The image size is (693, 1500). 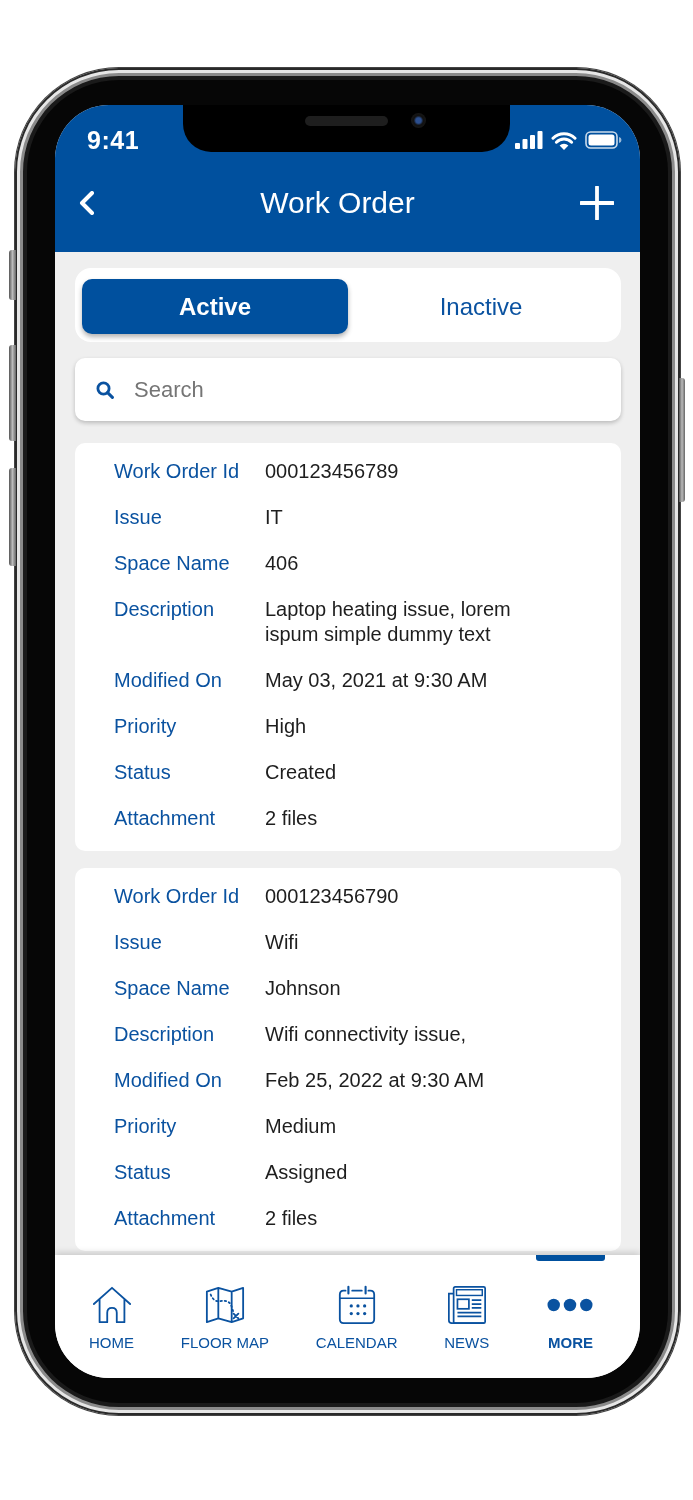 What do you see at coordinates (332, 896) in the screenshot?
I see `field-value: 000123456790` at bounding box center [332, 896].